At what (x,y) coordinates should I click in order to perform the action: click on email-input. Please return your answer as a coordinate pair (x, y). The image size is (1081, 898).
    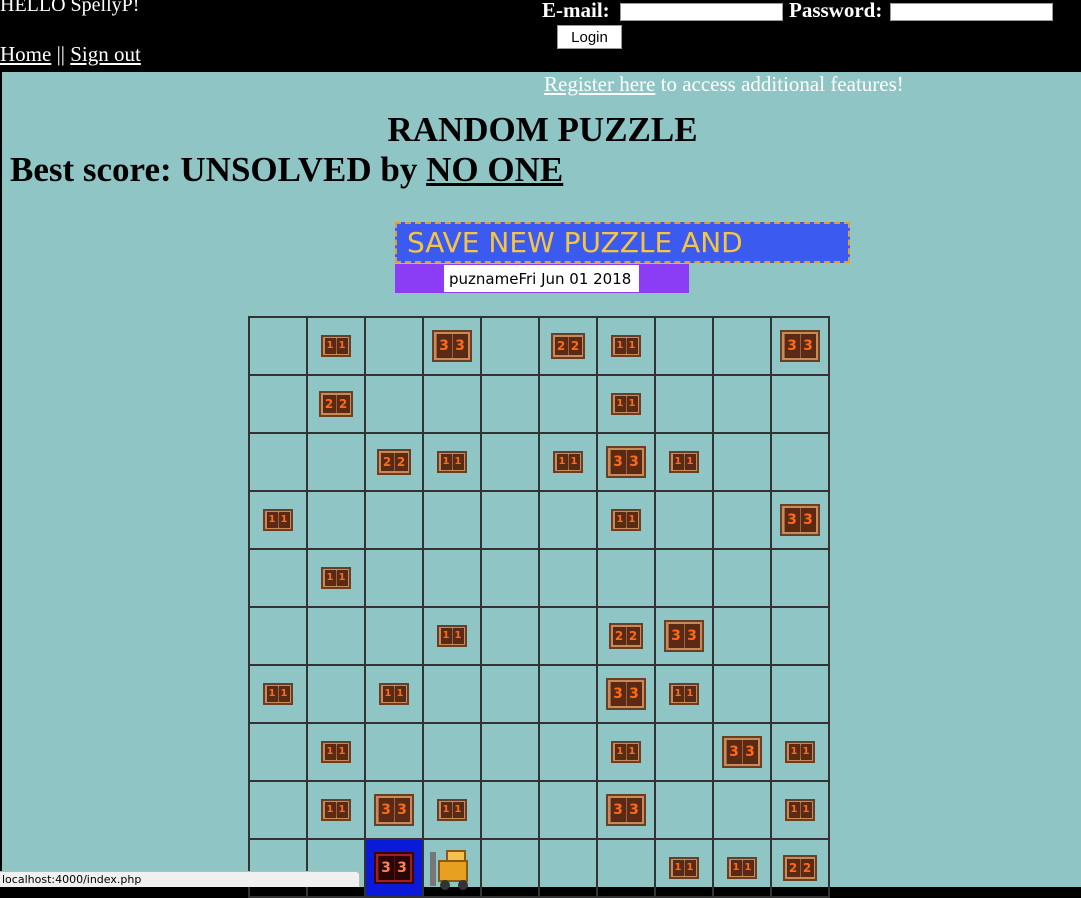
    Looking at the image, I should click on (701, 12).